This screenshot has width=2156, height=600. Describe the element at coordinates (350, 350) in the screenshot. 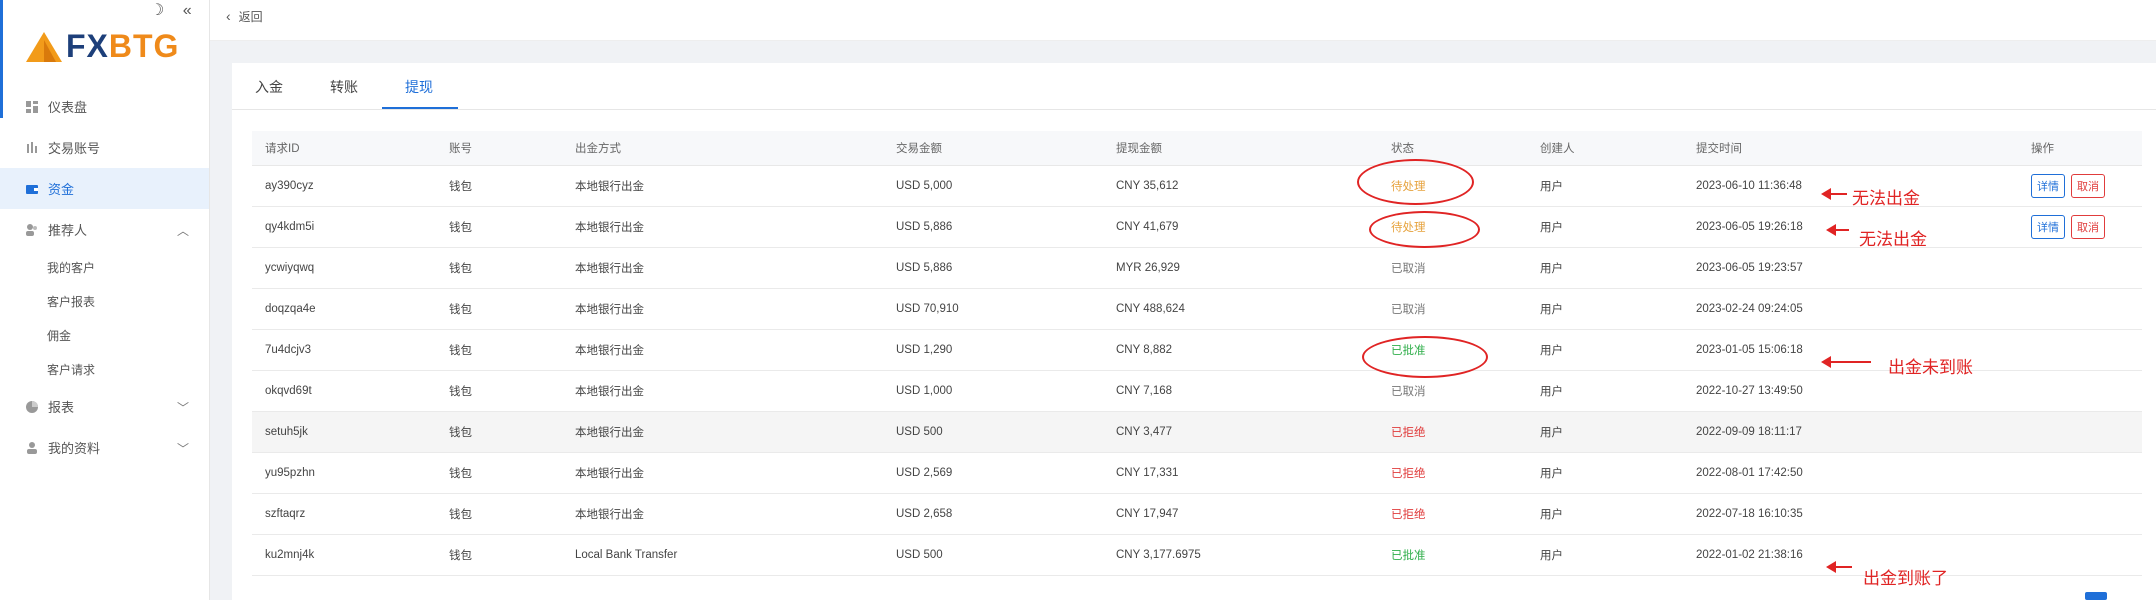

I see `cell-request-id: 7u4dcjv3` at that location.